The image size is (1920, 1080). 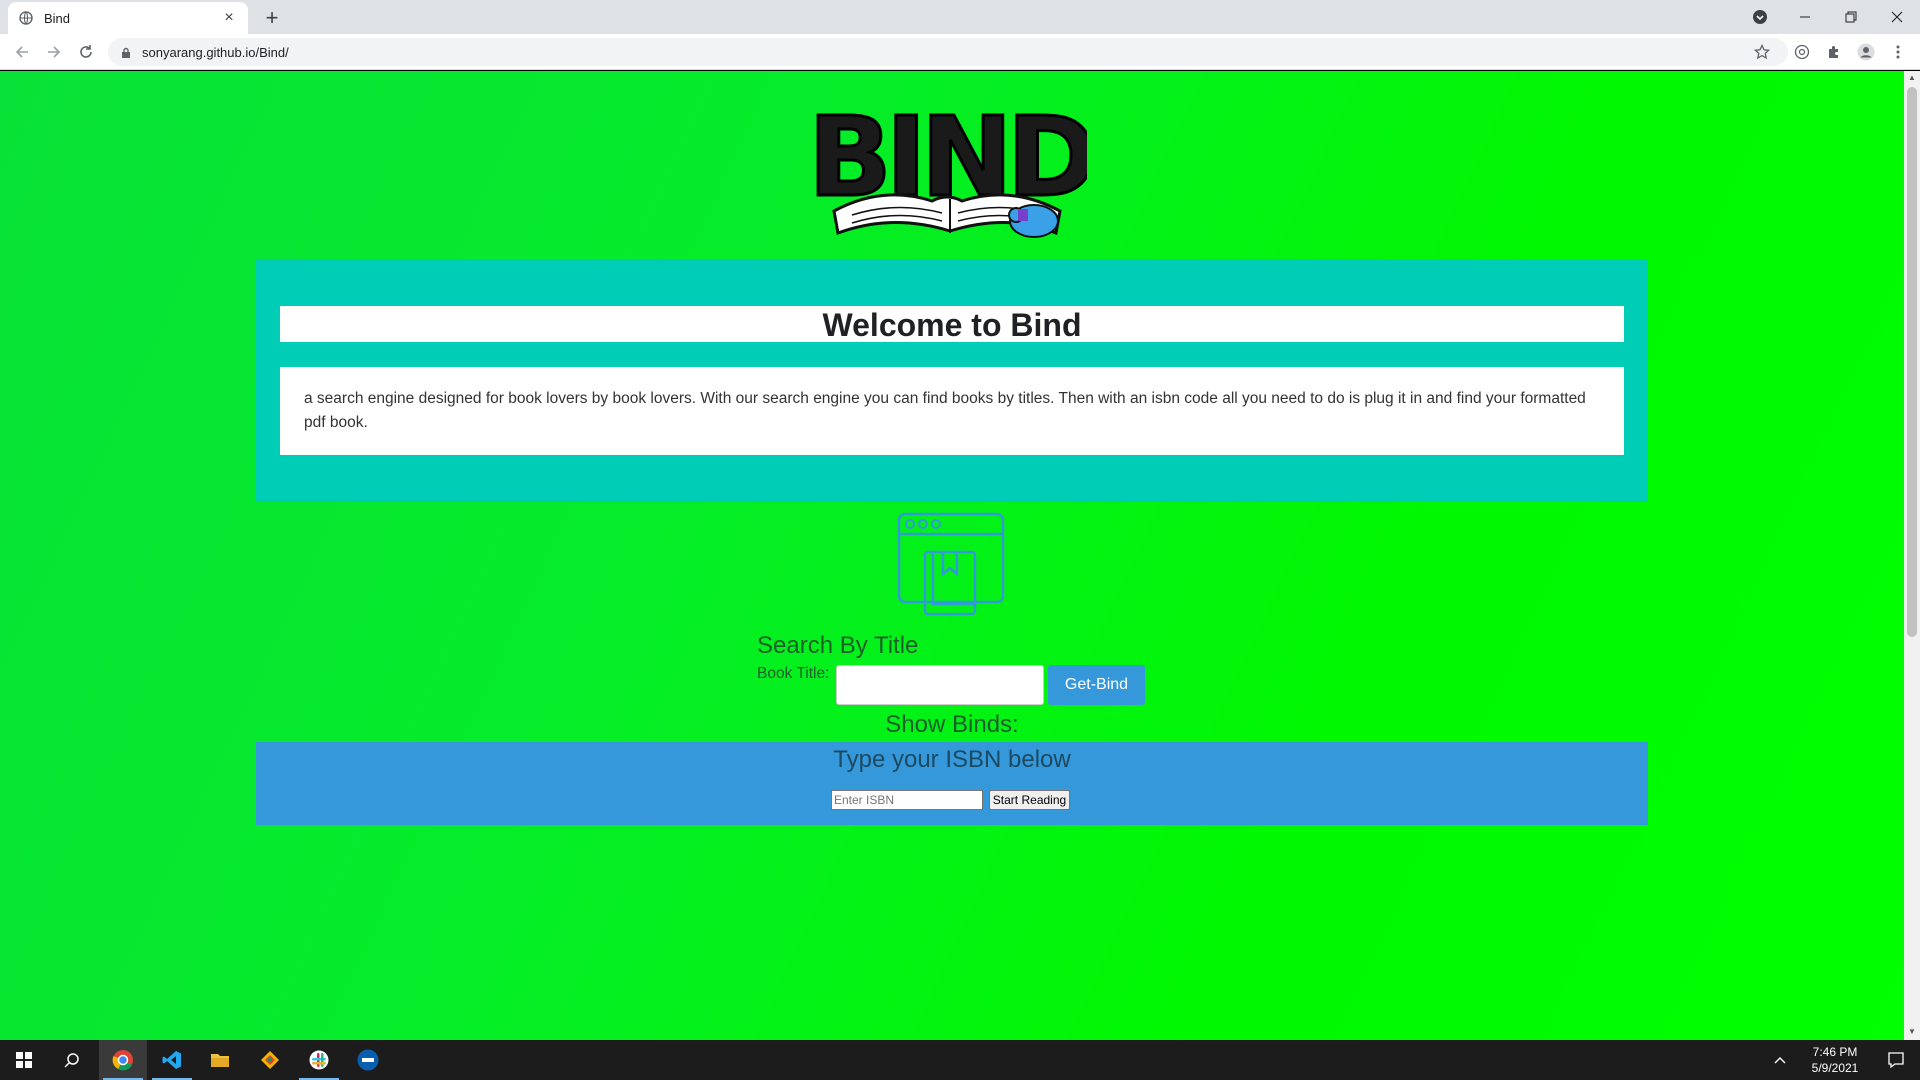 What do you see at coordinates (838, 645) in the screenshot?
I see `search-heading: Search By Title` at bounding box center [838, 645].